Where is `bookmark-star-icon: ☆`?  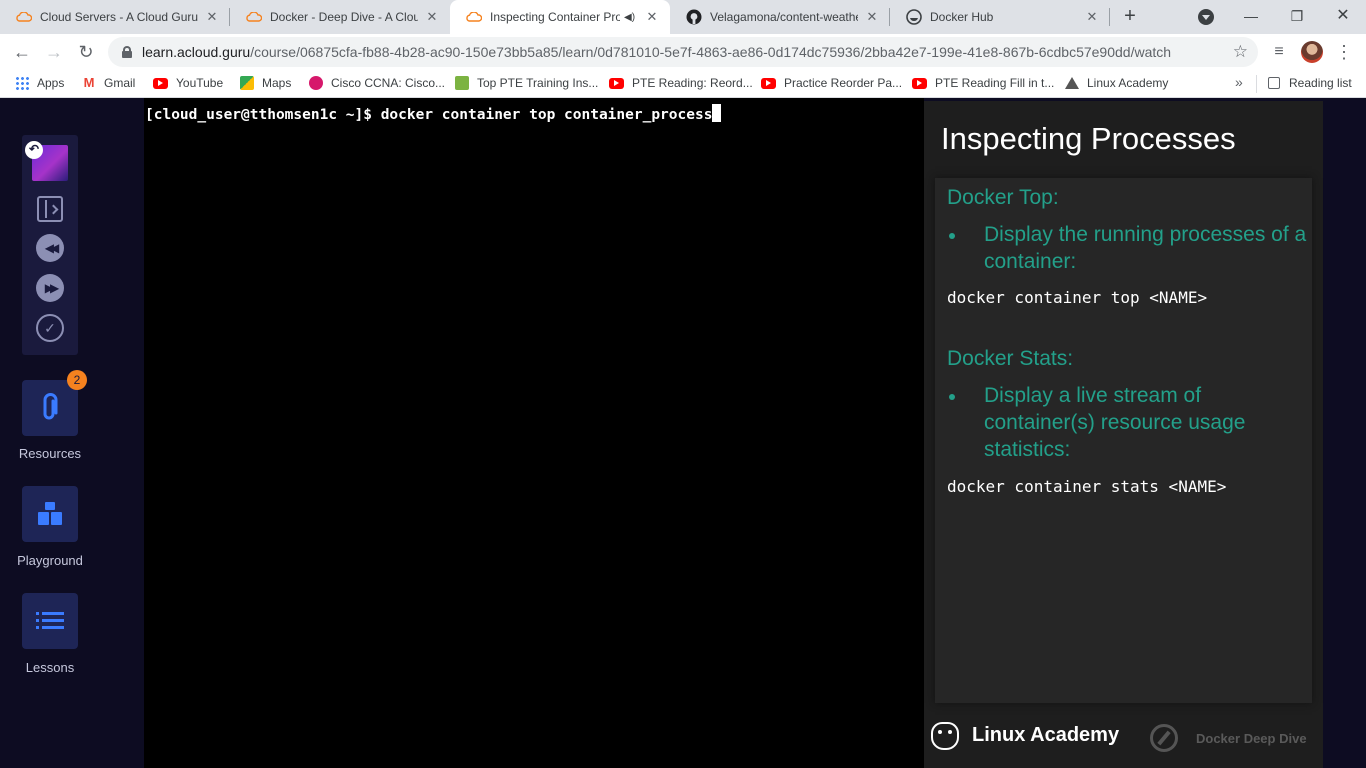 bookmark-star-icon: ☆ is located at coordinates (1240, 52).